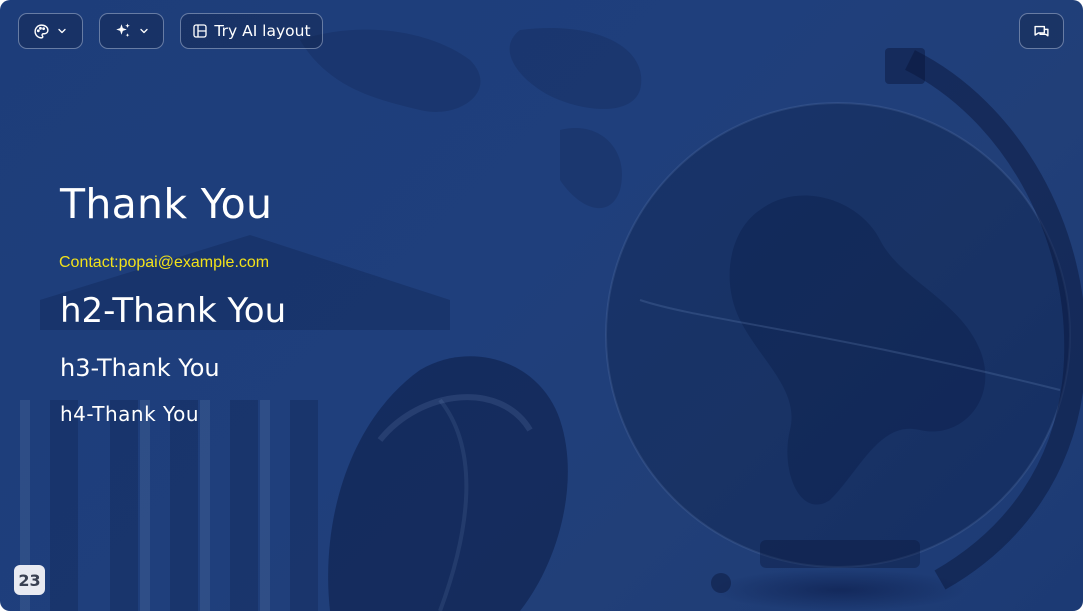 Image resolution: width=1083 pixels, height=611 pixels. Describe the element at coordinates (29, 580) in the screenshot. I see `page-number-badge: 23` at that location.